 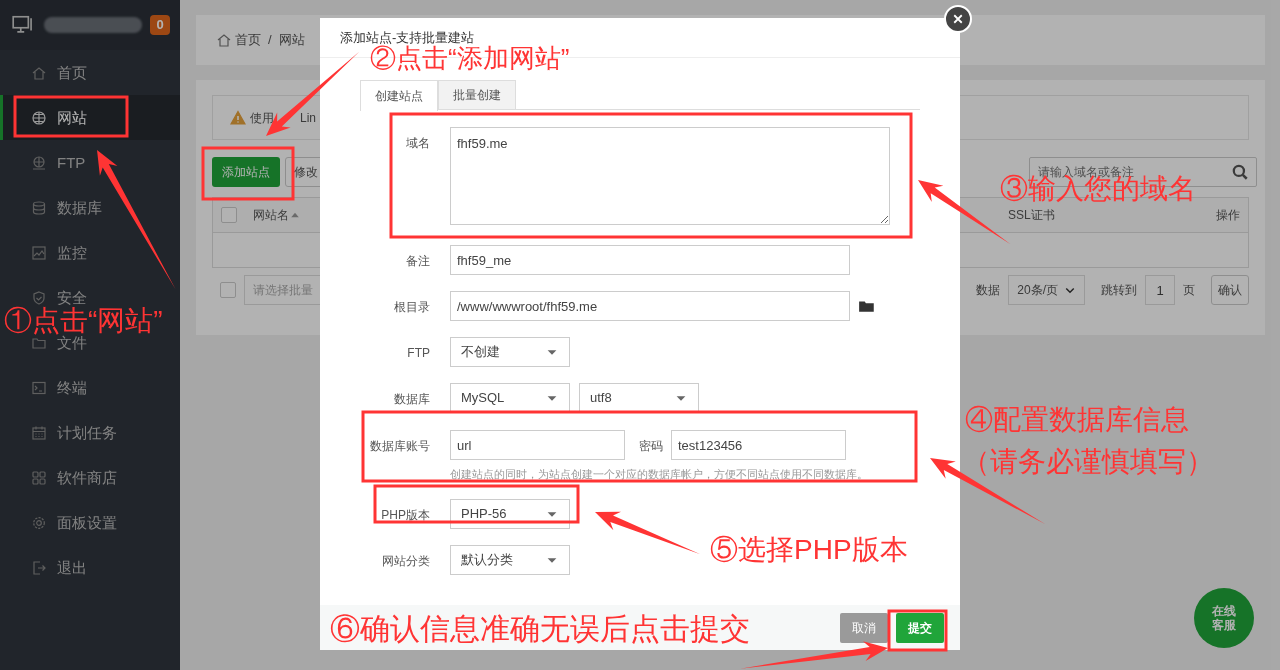 I want to click on page-size-select: 20条/页, so click(x=1046, y=290).